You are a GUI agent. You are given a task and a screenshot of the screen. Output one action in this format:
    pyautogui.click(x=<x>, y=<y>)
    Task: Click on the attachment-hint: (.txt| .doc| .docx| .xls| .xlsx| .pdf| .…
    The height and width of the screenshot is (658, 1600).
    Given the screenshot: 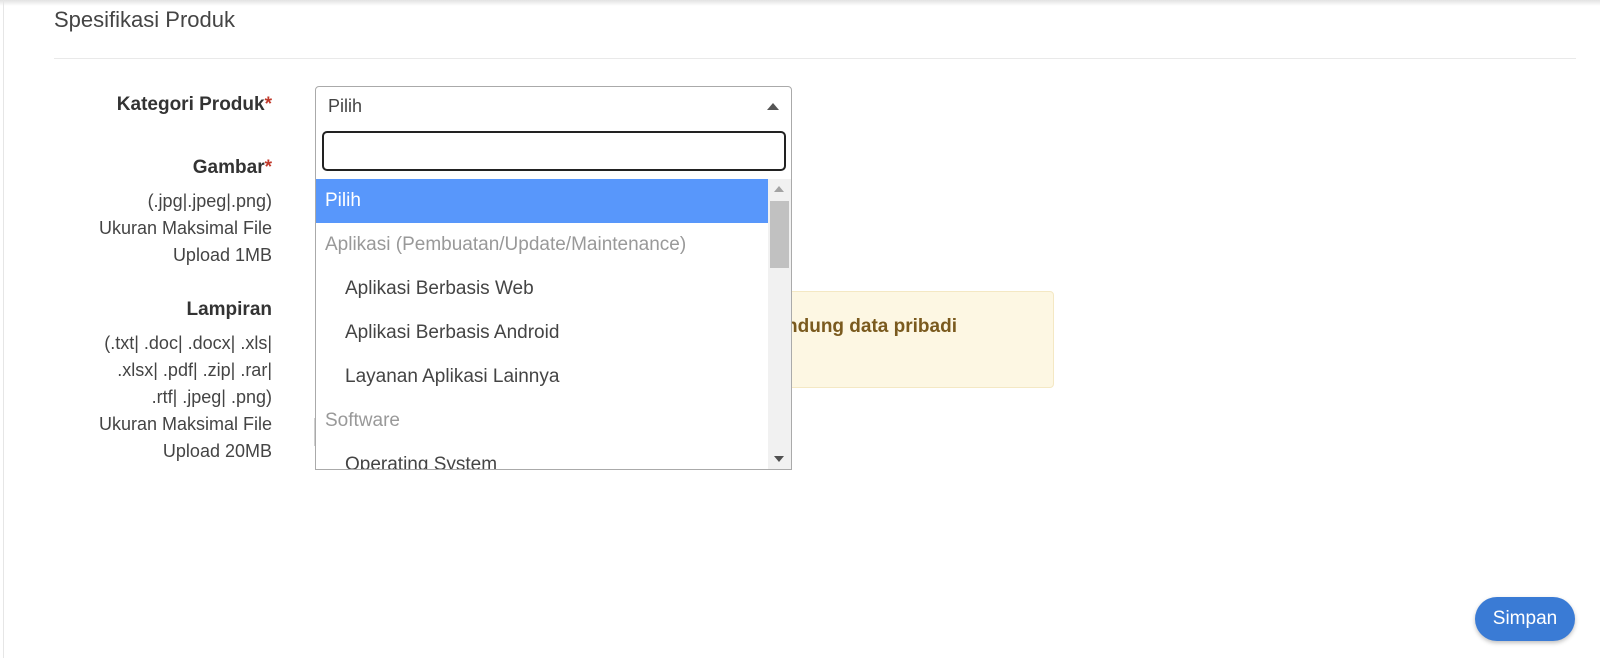 What is the action you would take?
    pyautogui.click(x=185, y=397)
    